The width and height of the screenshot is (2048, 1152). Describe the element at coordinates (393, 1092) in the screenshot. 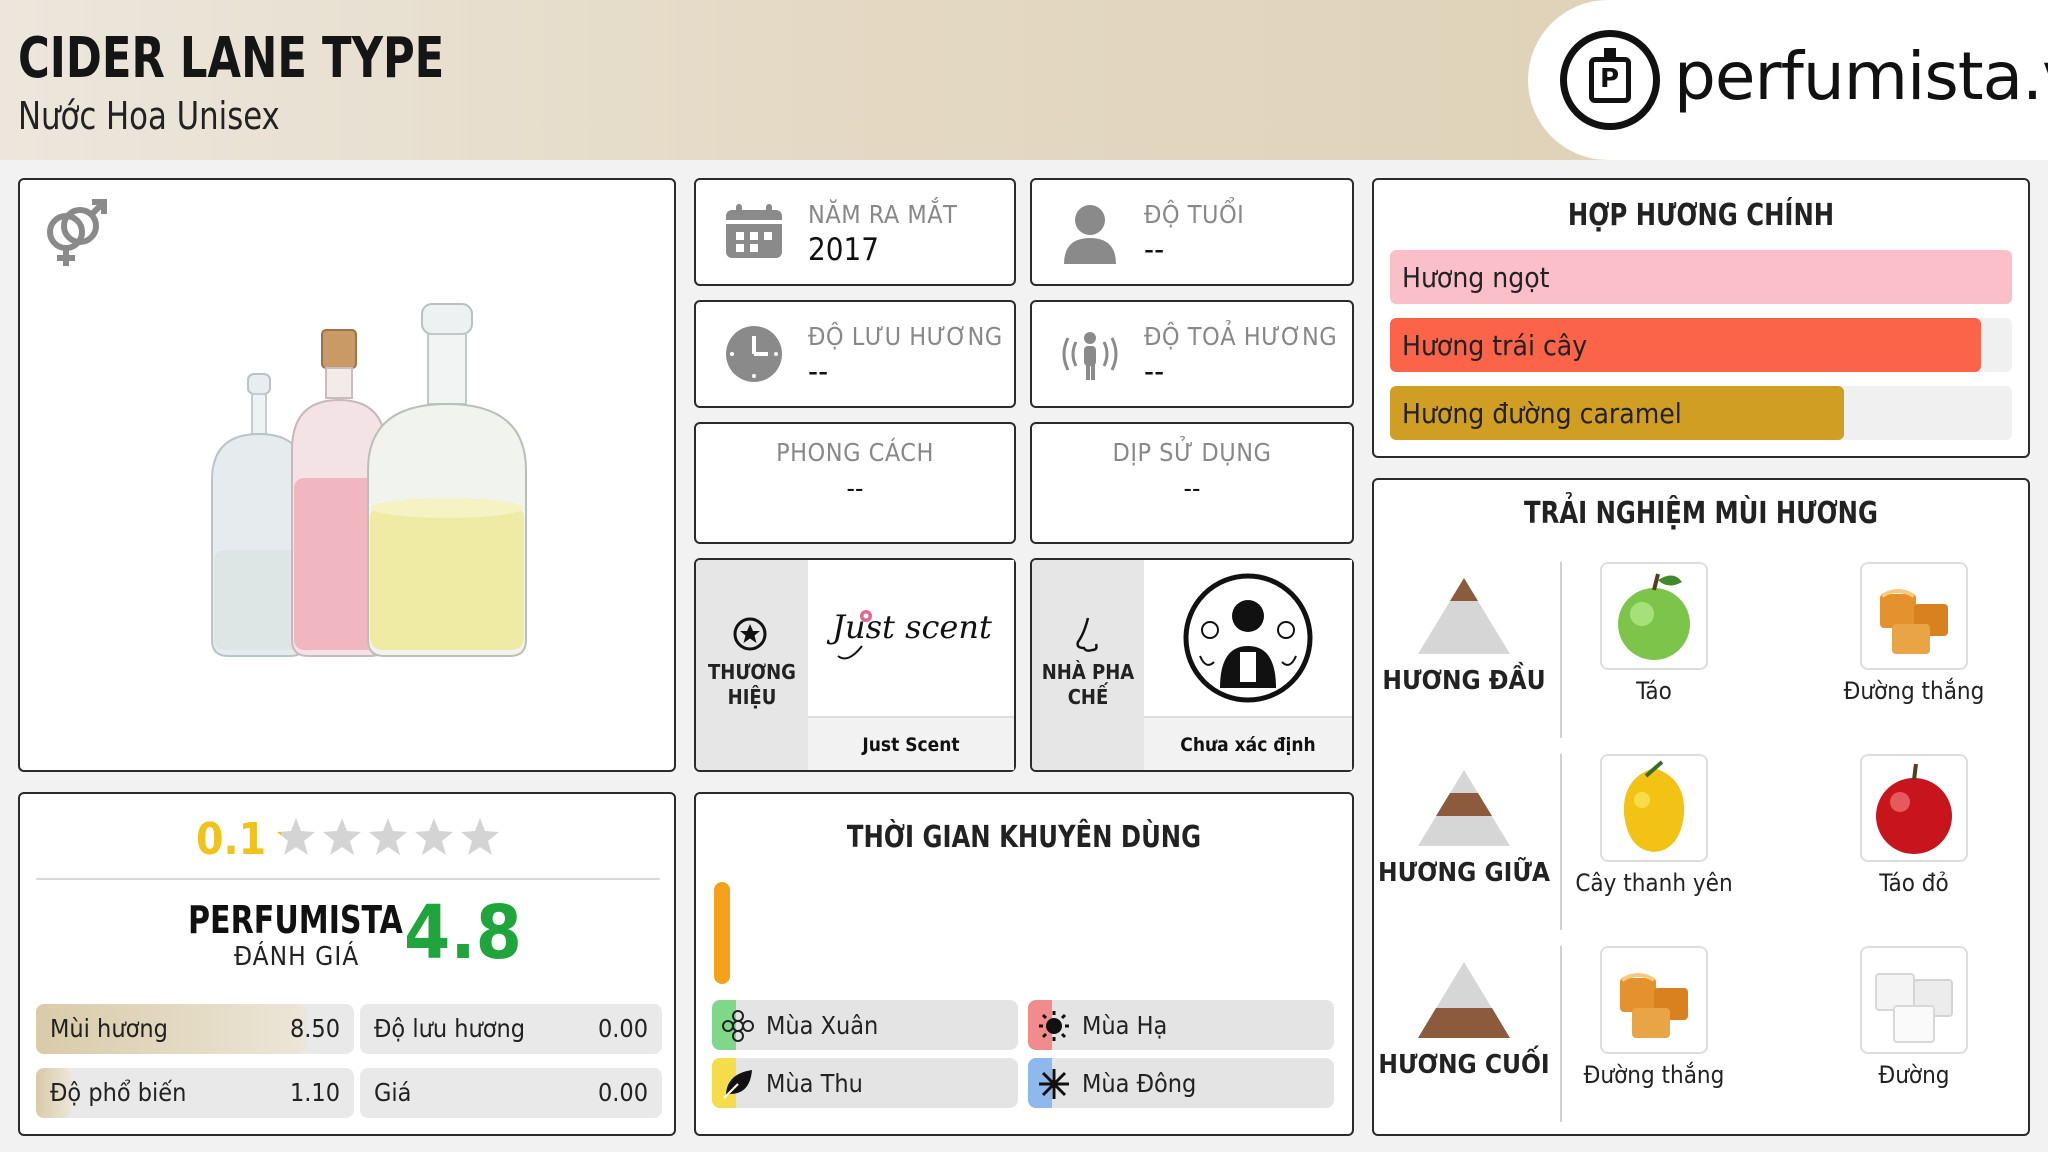

I see `metric-price-label: Giá` at that location.